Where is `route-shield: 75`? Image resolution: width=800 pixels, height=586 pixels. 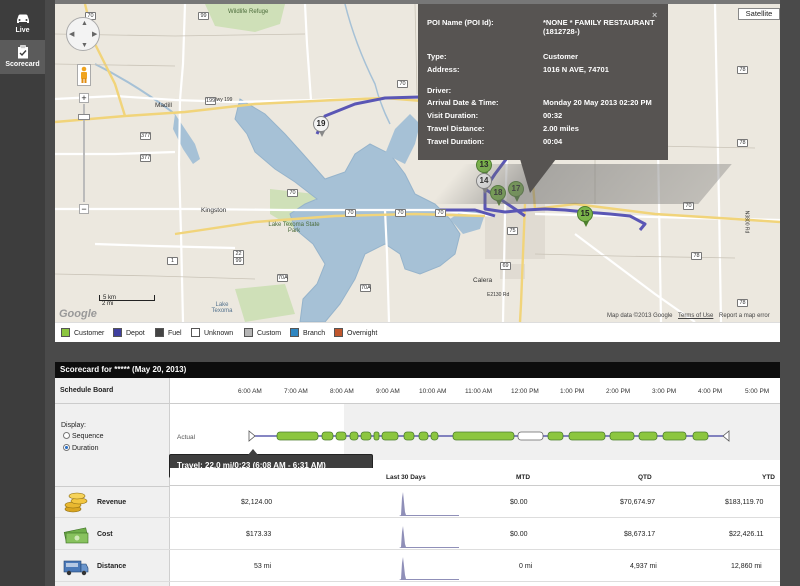
route-shield: 75 is located at coordinates (512, 231).